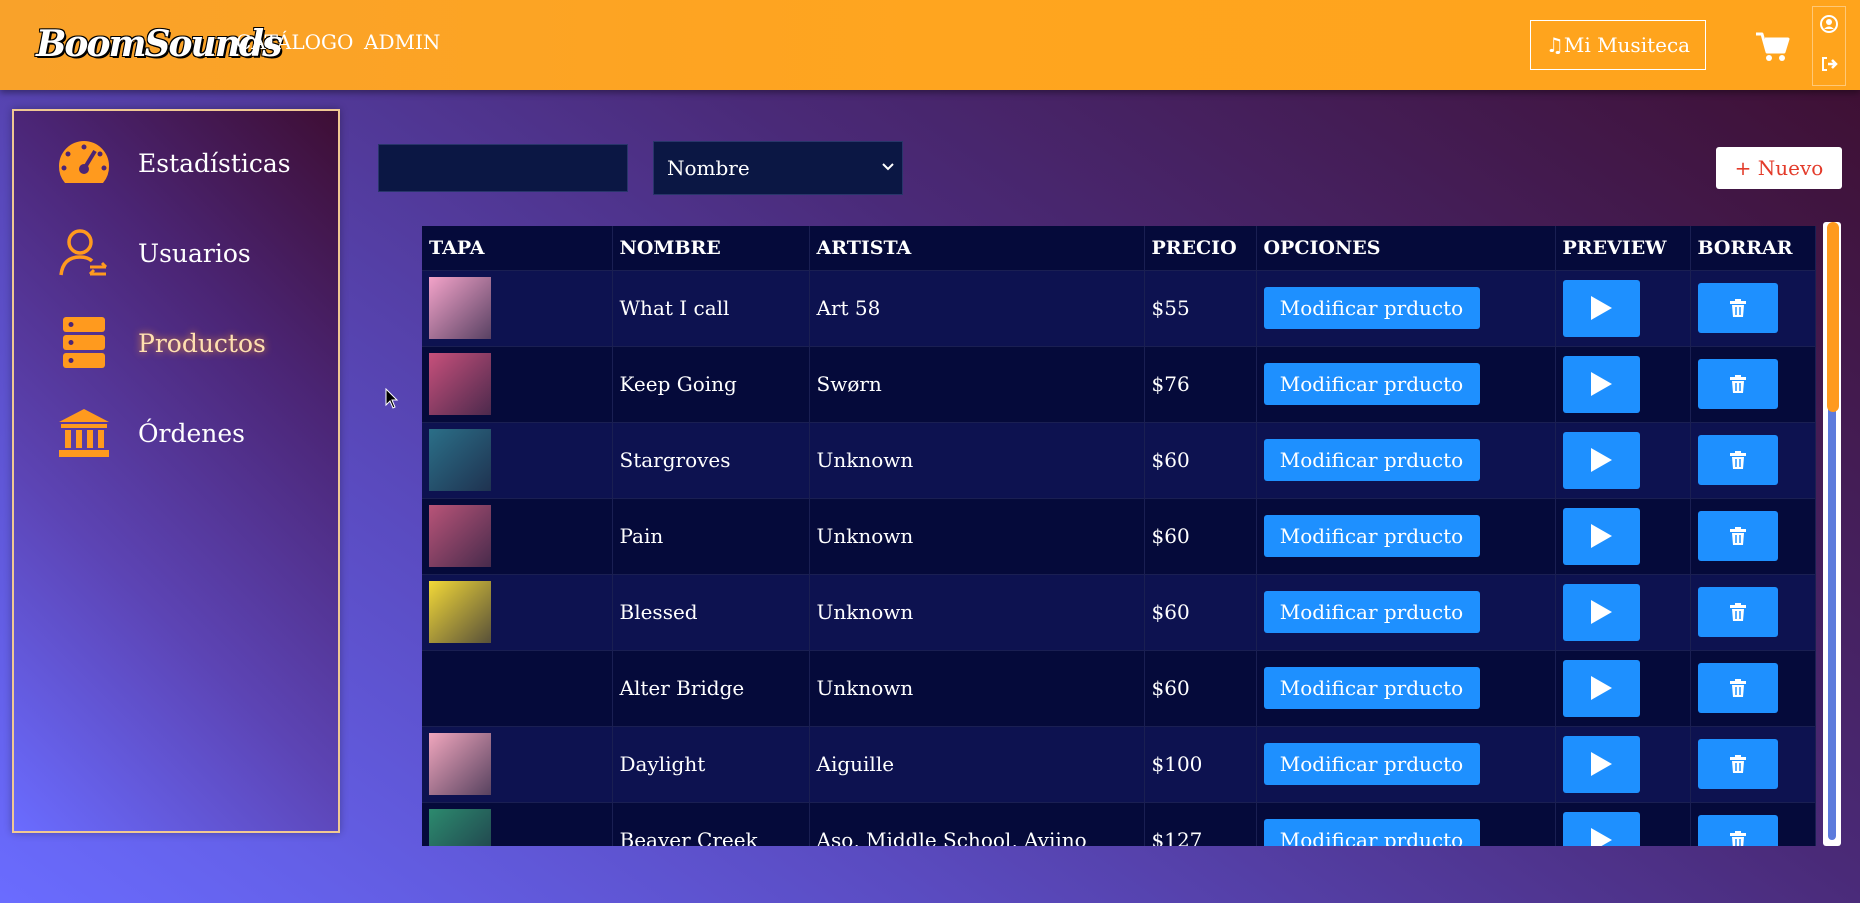 This screenshot has width=1860, height=903. Describe the element at coordinates (84, 253) in the screenshot. I see `user-exchange-icon` at that location.